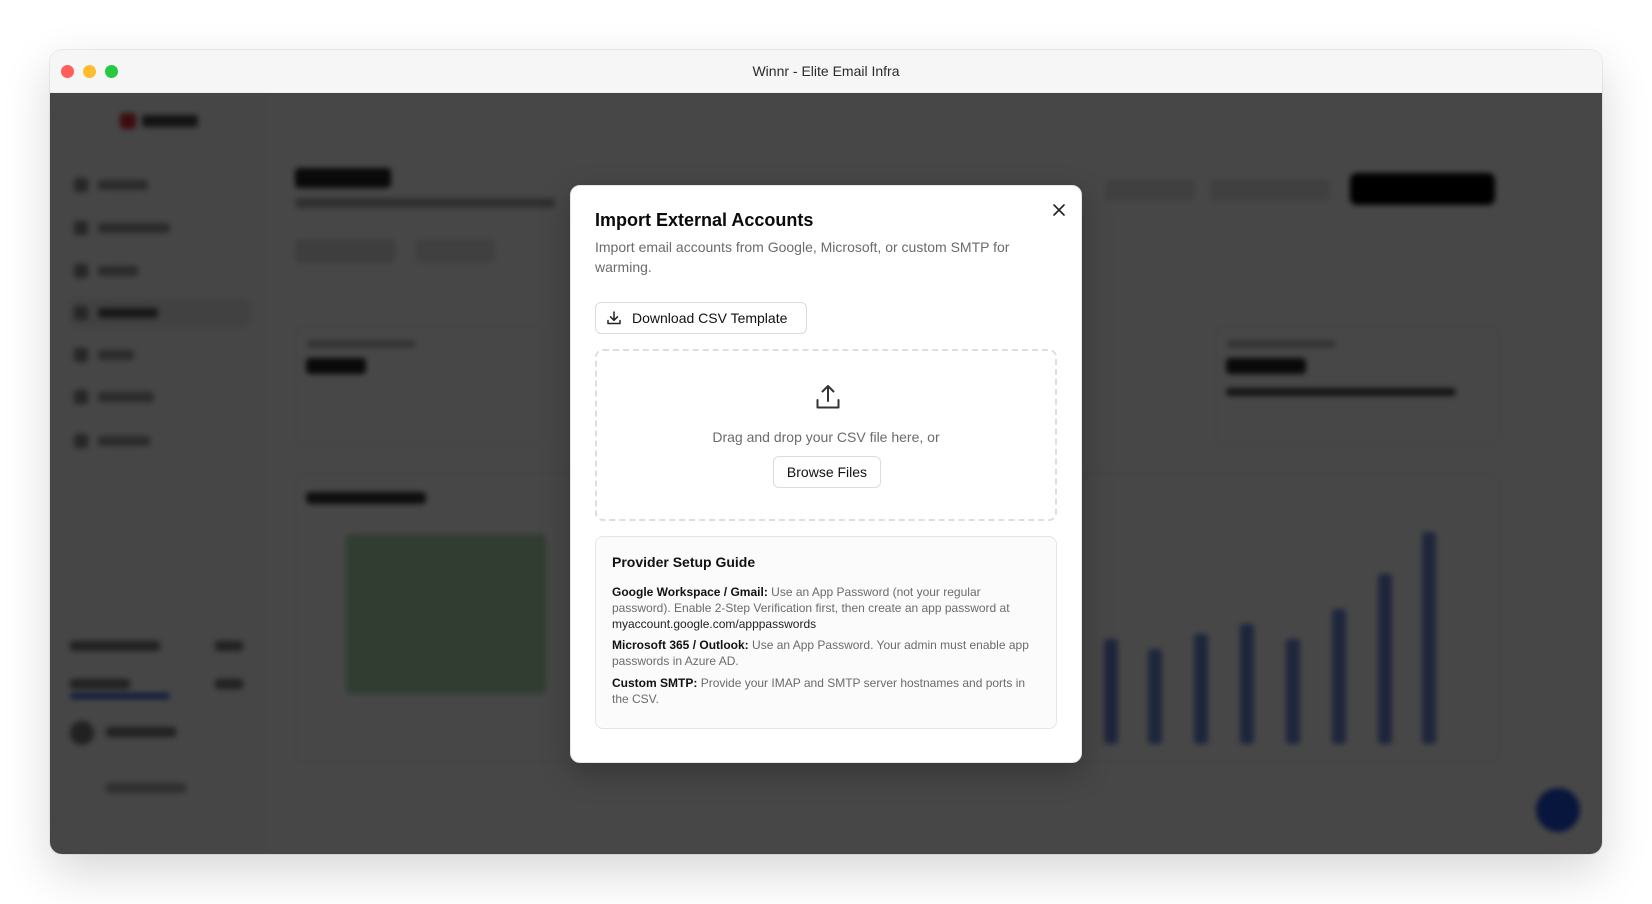 The height and width of the screenshot is (904, 1652). What do you see at coordinates (828, 397) in the screenshot?
I see `upload-icon` at bounding box center [828, 397].